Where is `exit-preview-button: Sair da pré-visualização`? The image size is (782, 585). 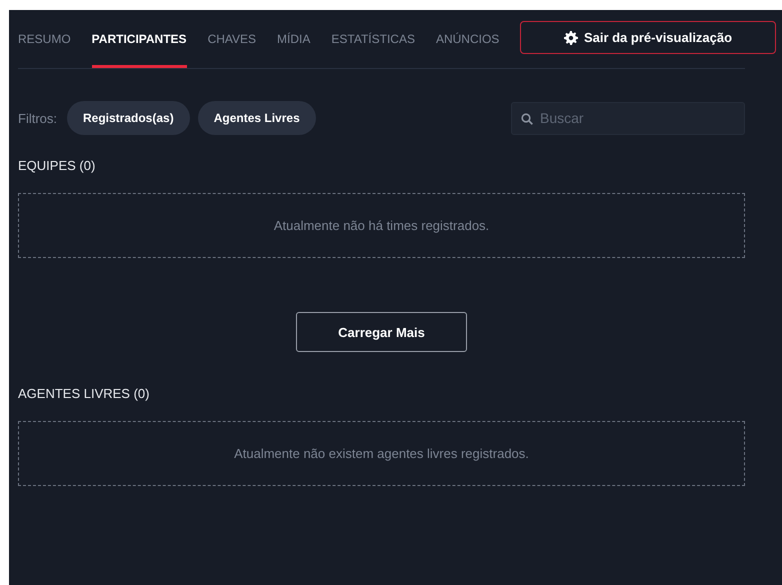
exit-preview-button: Sair da pré-visualização is located at coordinates (648, 37).